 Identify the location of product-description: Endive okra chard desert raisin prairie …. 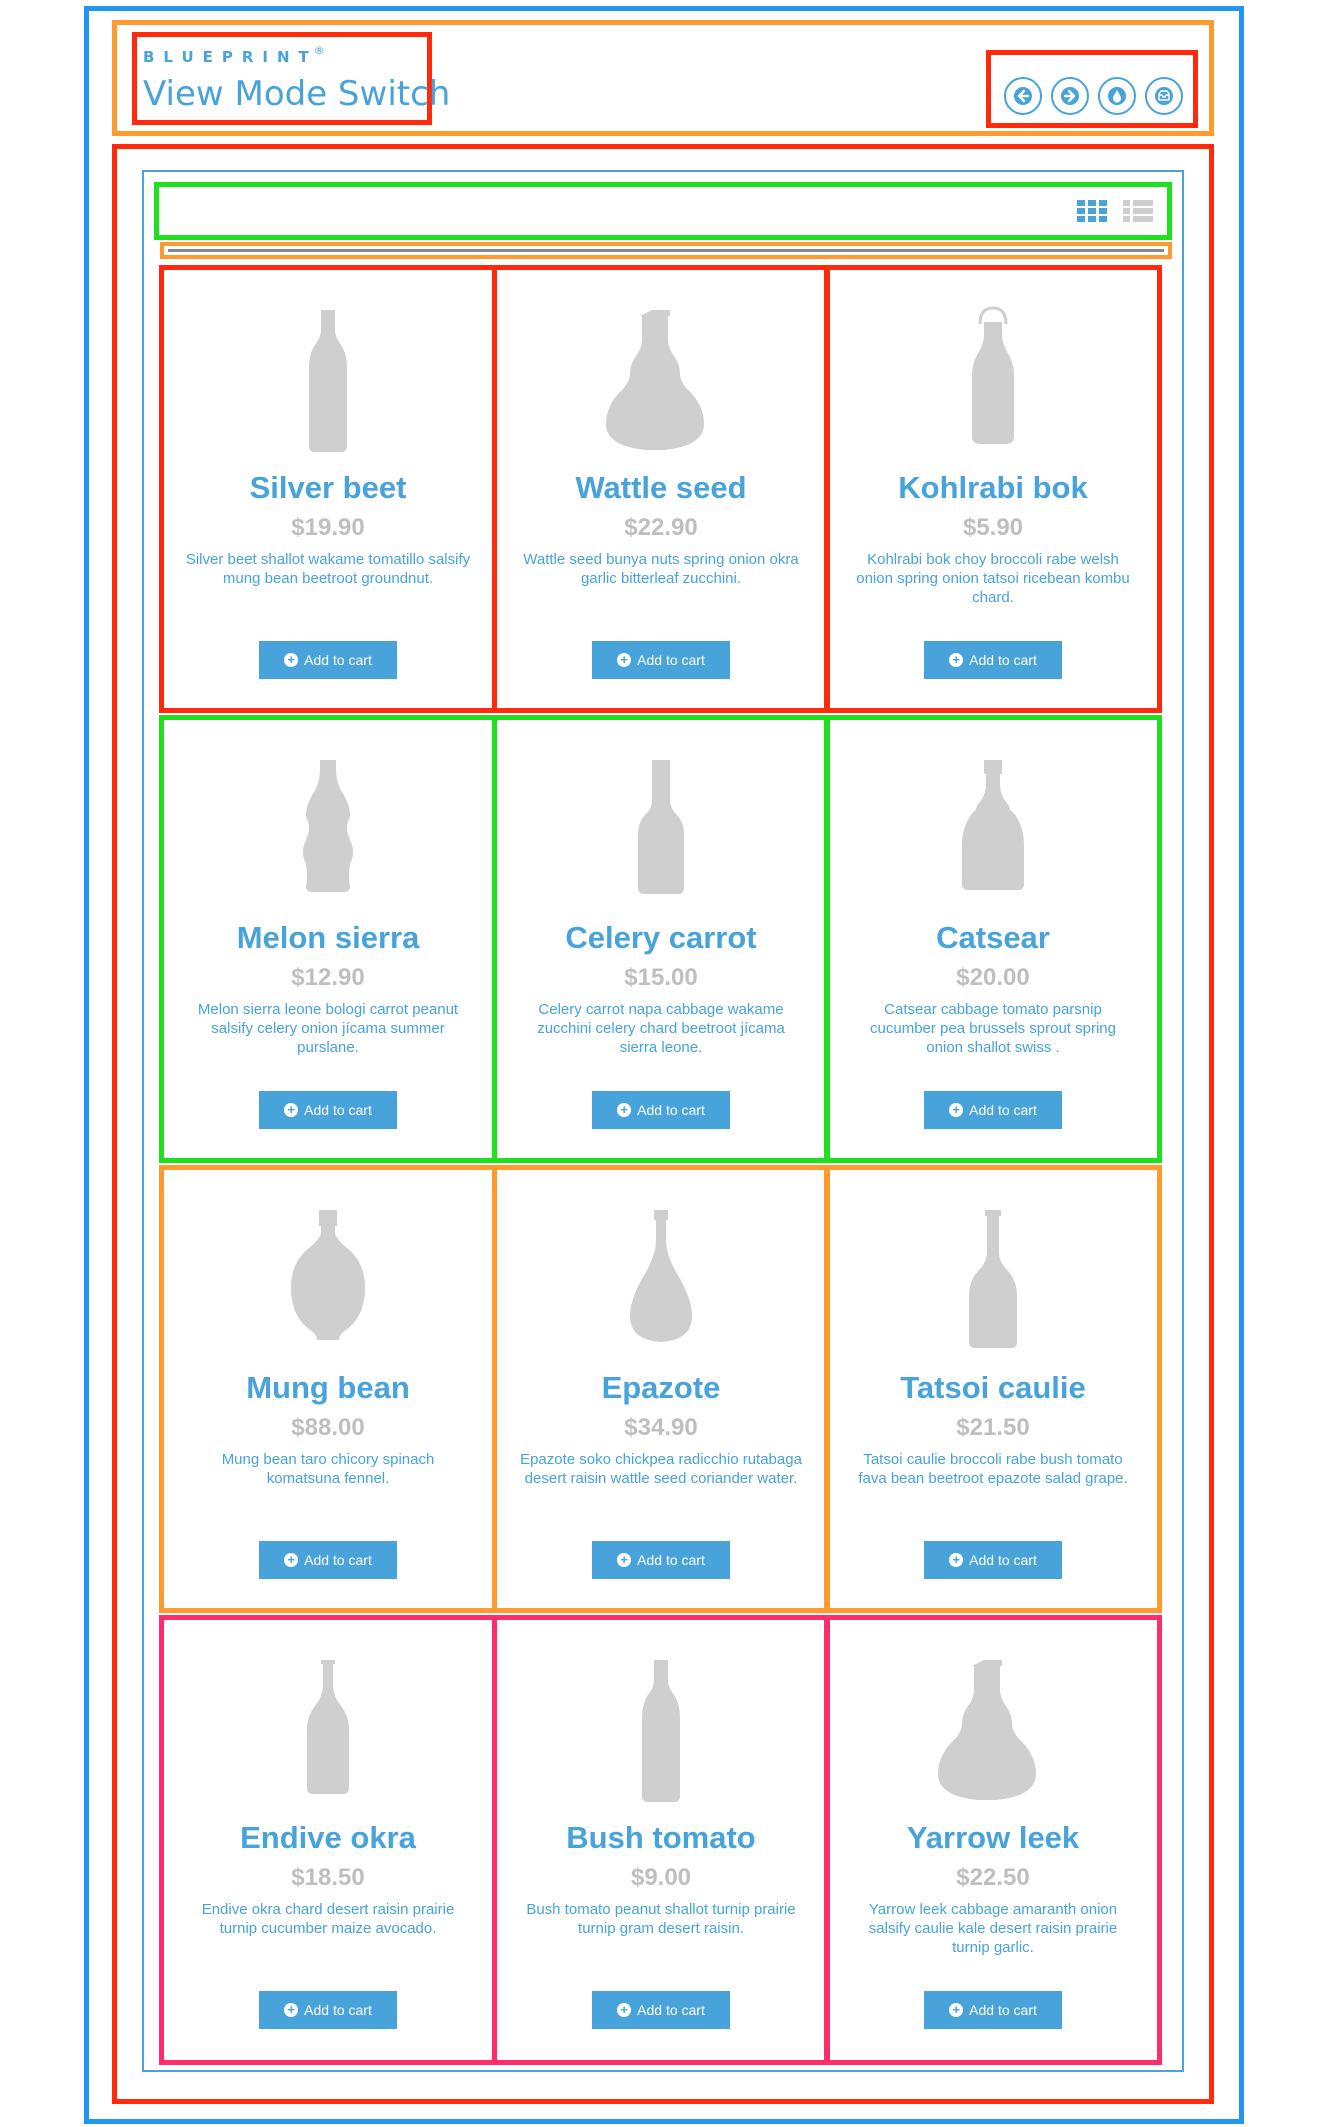
(328, 1919).